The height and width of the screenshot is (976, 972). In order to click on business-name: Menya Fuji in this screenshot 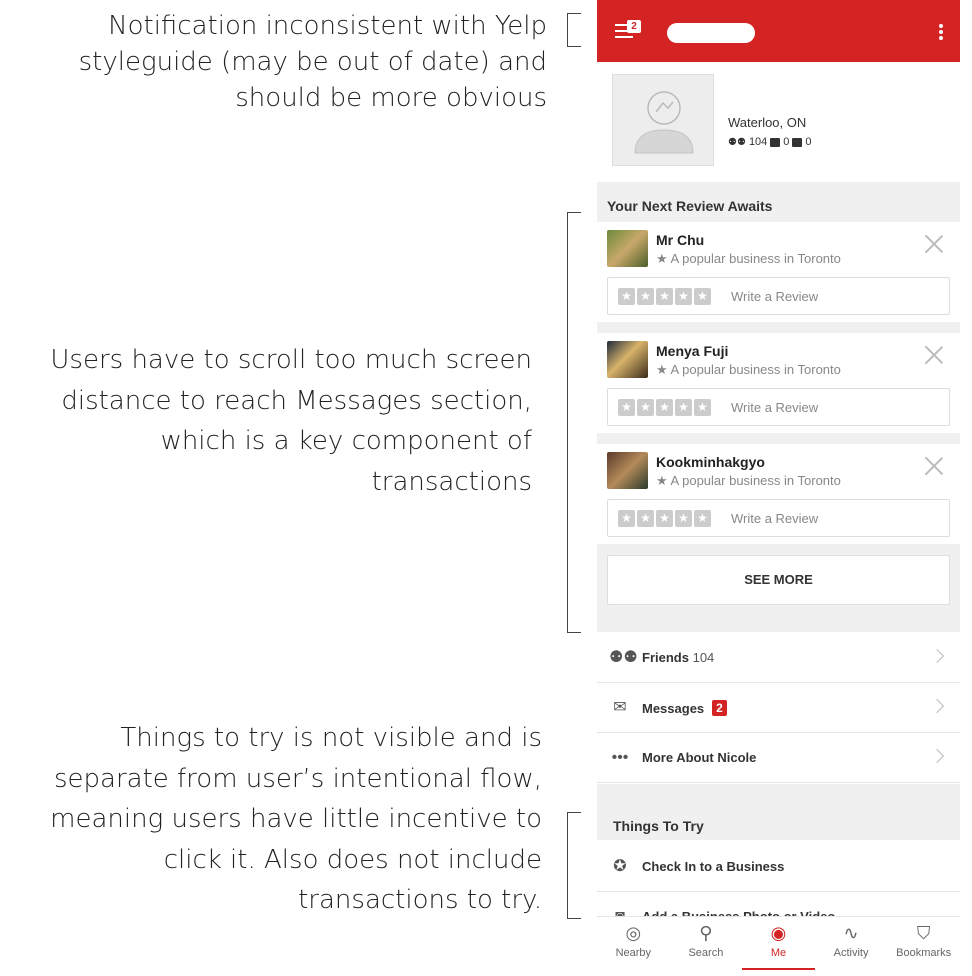, I will do `click(692, 351)`.